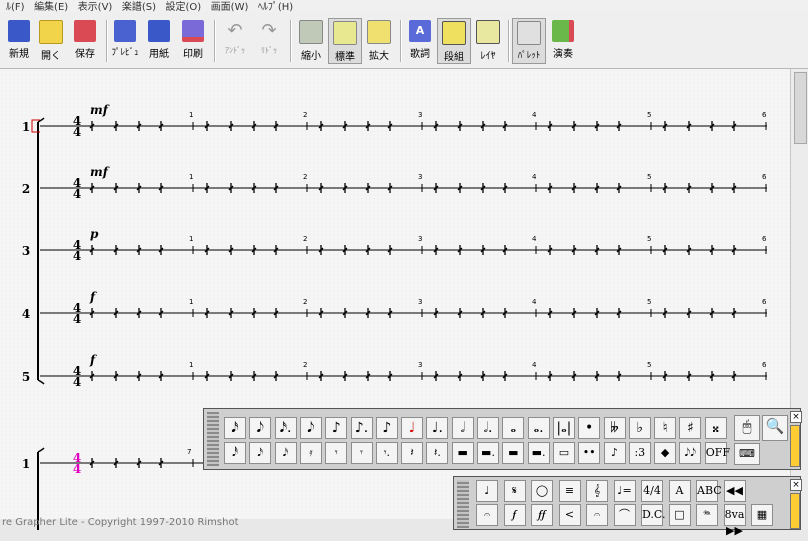 The width and height of the screenshot is (808, 541). I want to click on note-palette-button: ♯, so click(690, 428).